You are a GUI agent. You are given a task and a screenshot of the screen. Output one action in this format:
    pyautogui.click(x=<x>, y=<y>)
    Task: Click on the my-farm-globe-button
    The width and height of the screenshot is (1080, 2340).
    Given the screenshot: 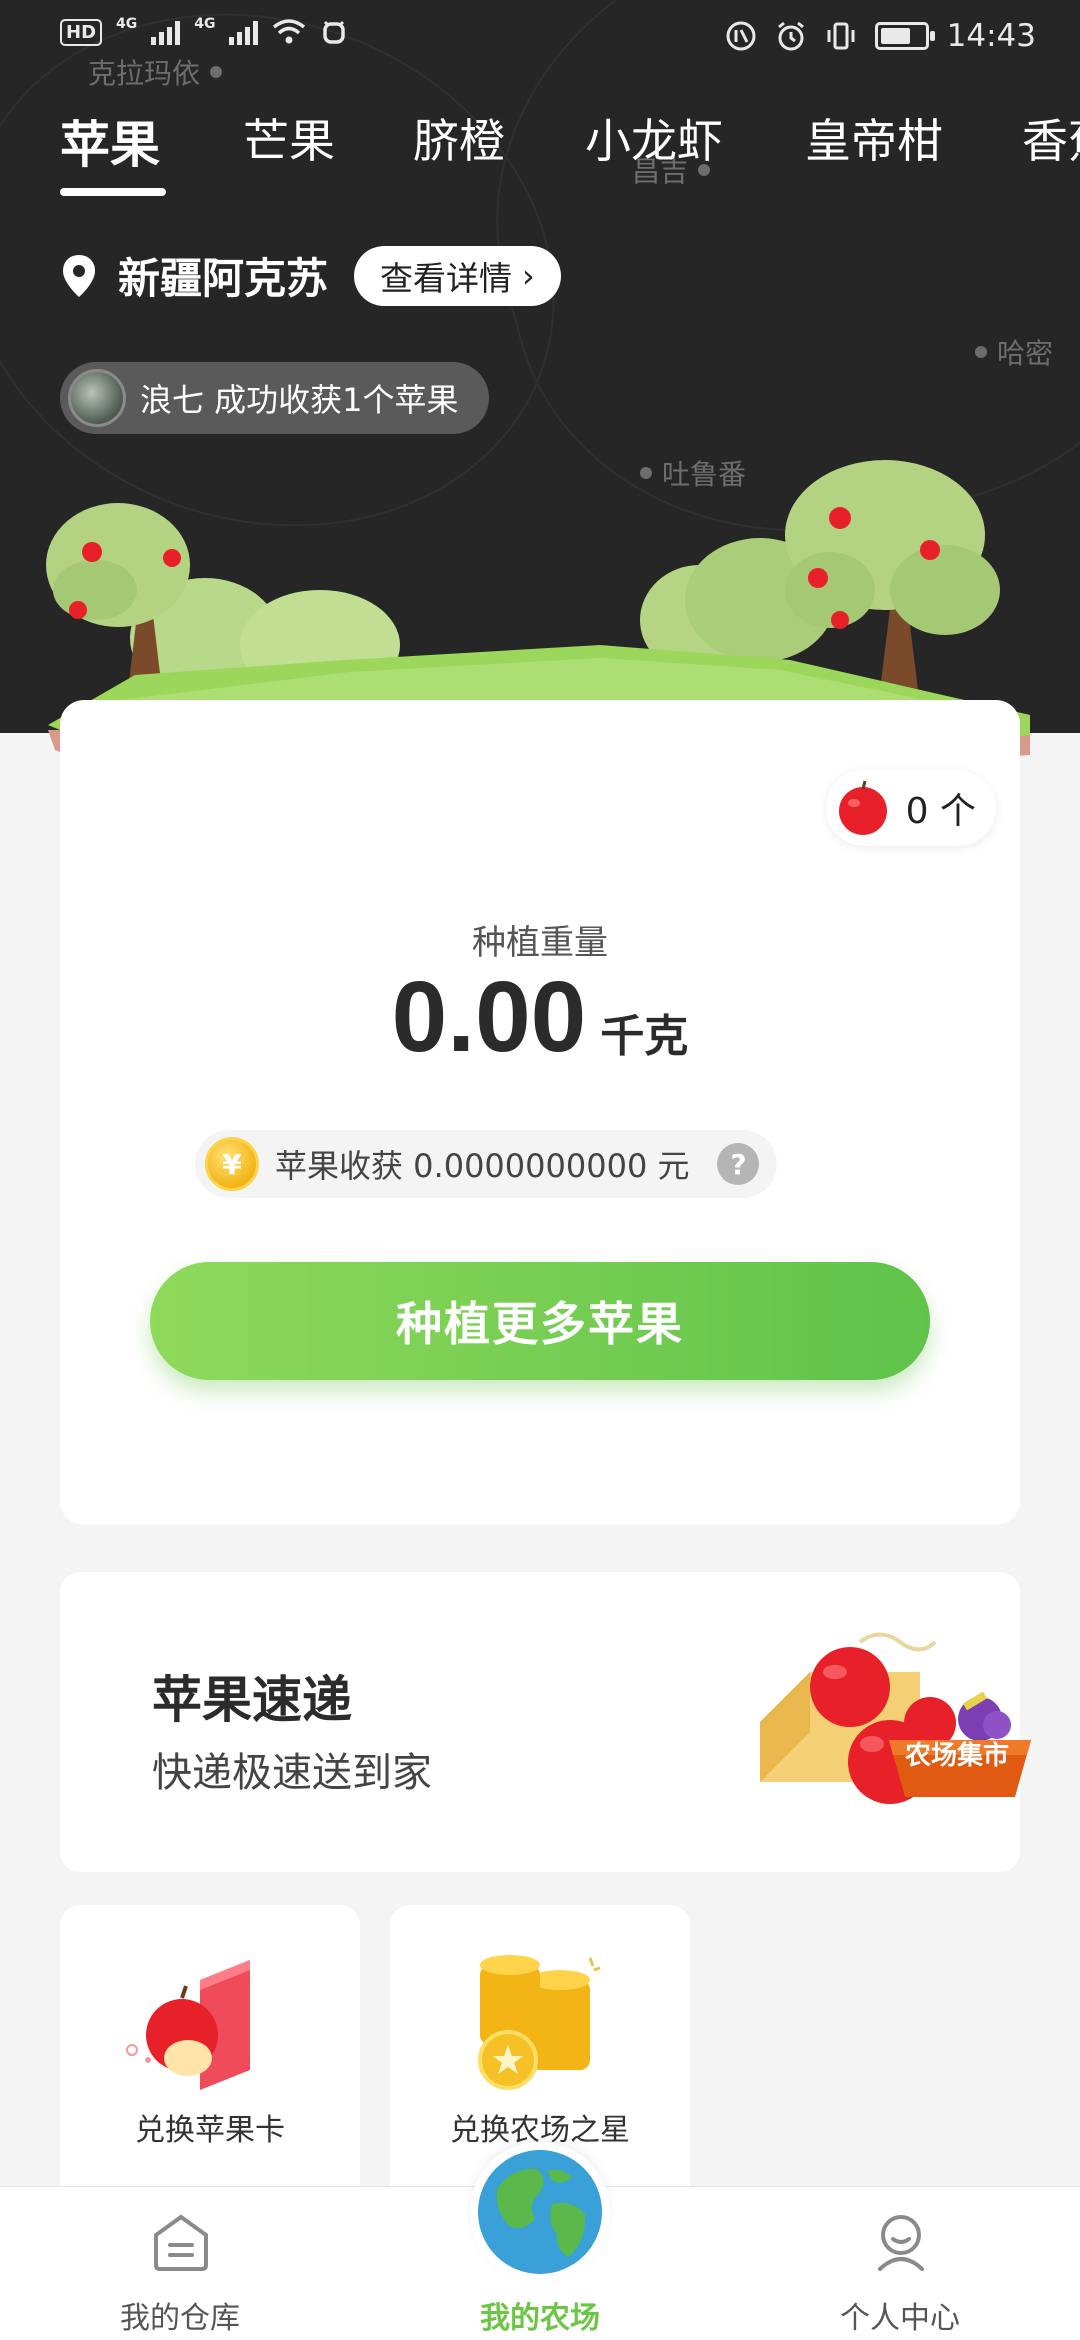 What is the action you would take?
    pyautogui.click(x=540, y=2212)
    